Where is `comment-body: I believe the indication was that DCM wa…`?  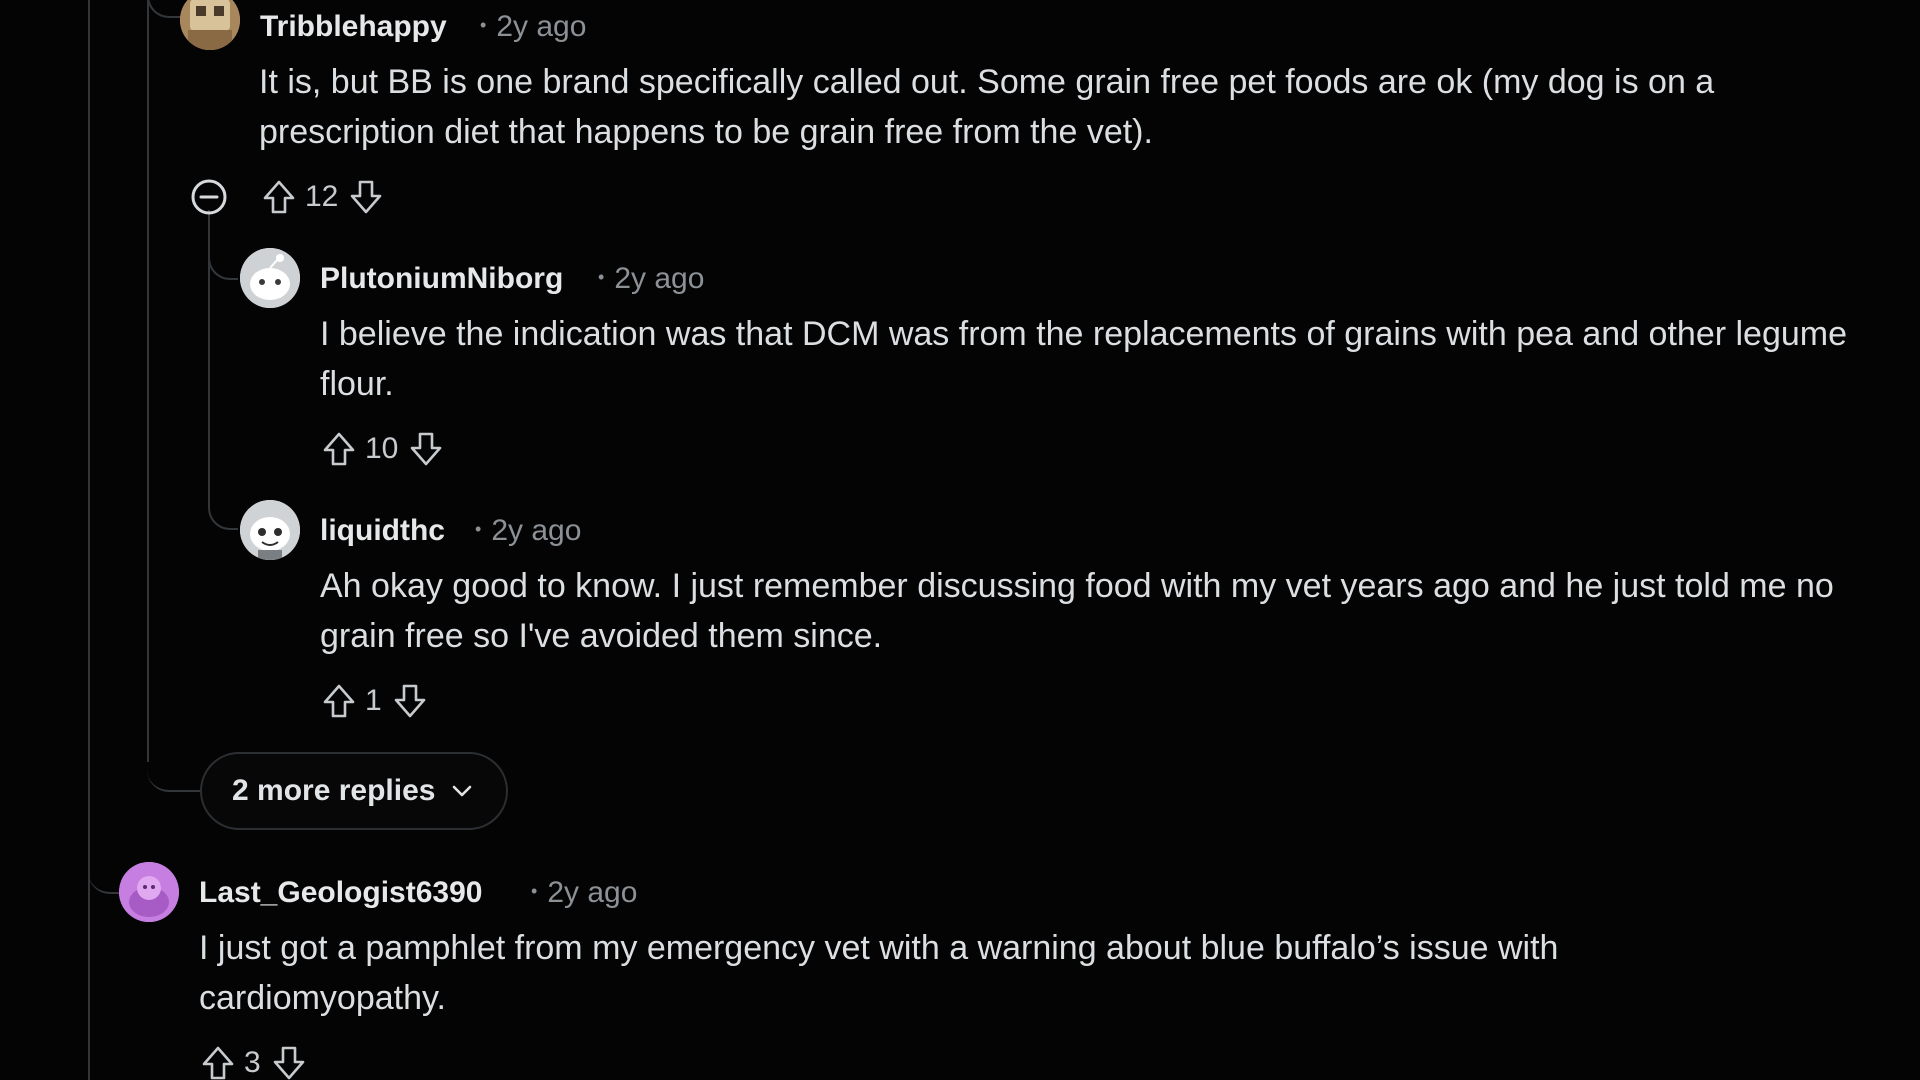 comment-body: I believe the indication was that DCM wa… is located at coordinates (1084, 359).